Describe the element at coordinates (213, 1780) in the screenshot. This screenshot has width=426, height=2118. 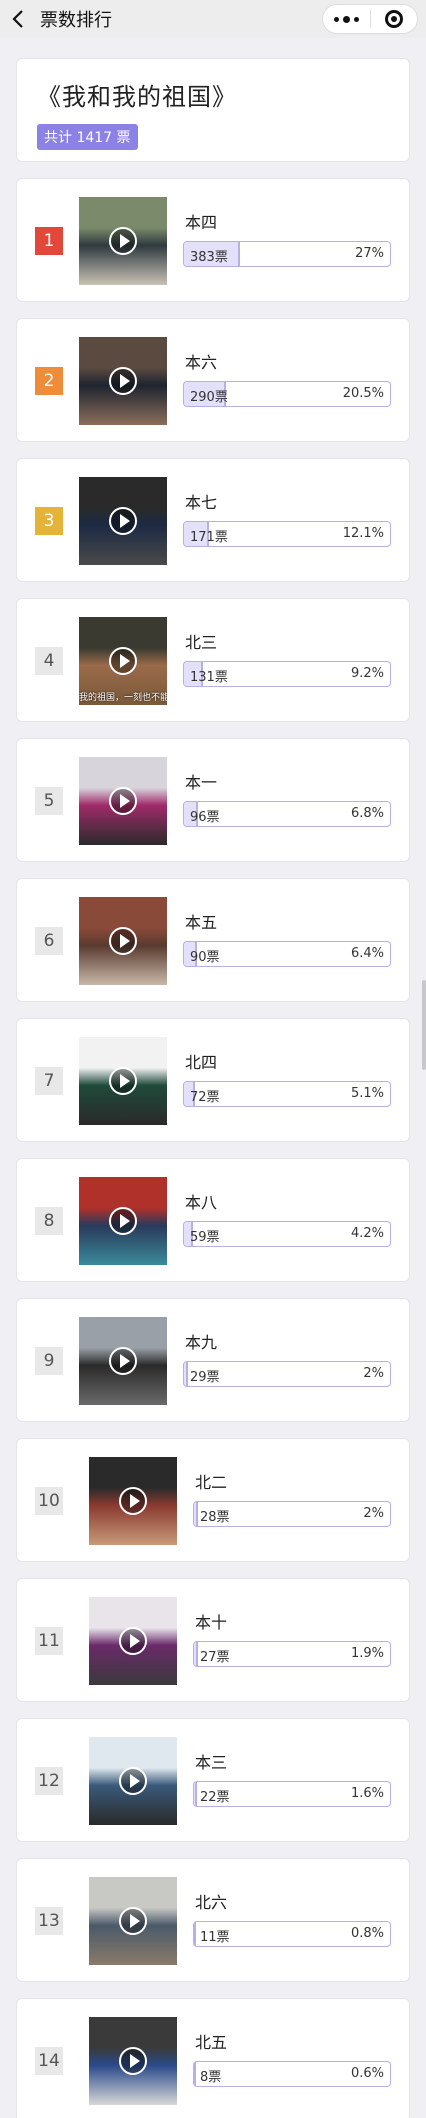
I see `ranking-item: 12 本三 22票 1.6%` at that location.